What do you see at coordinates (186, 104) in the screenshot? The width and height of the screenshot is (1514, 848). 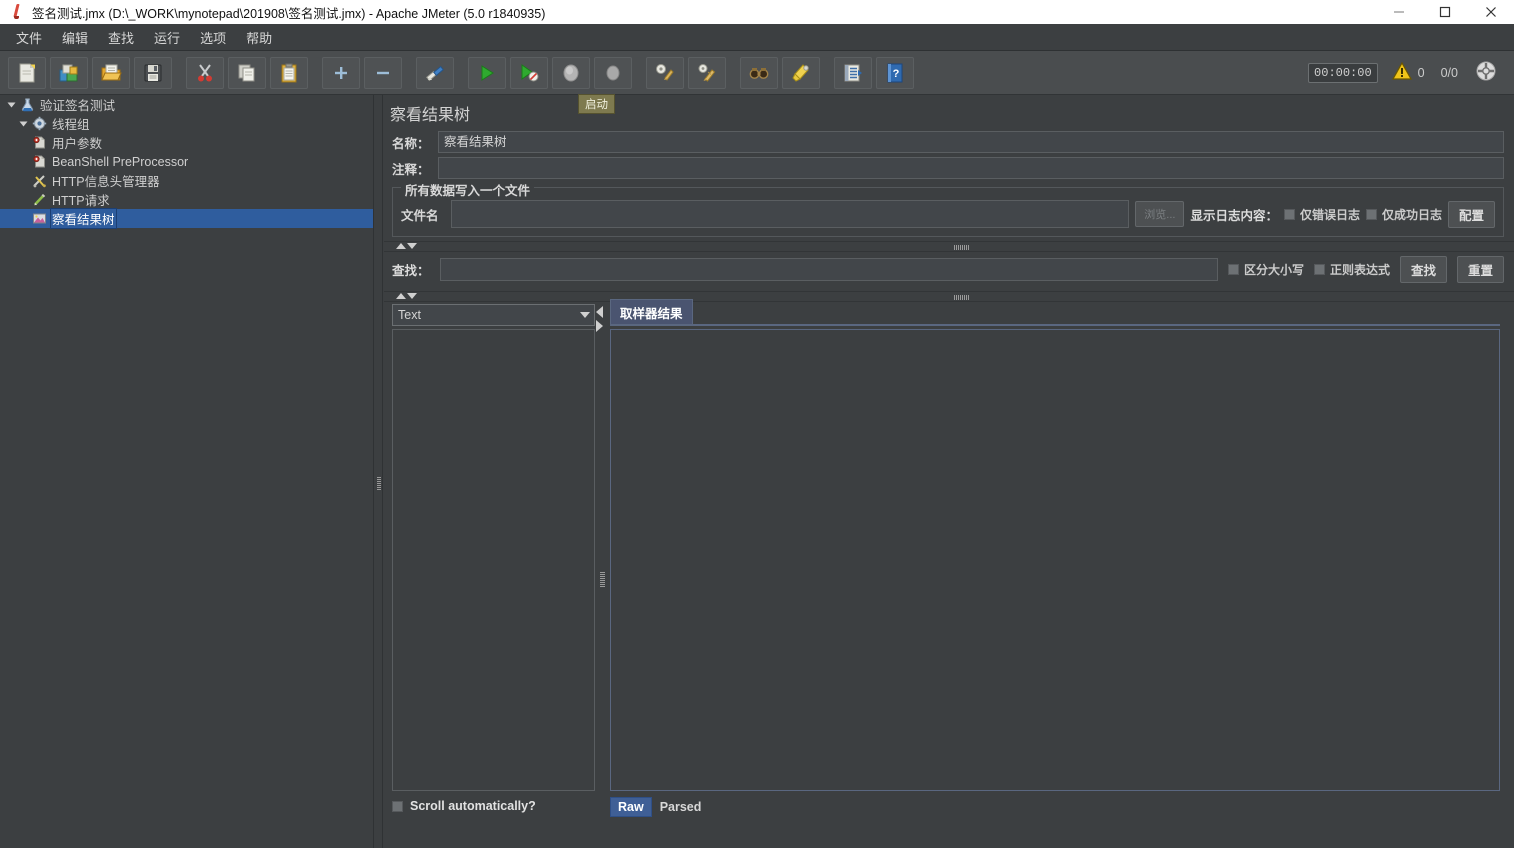 I see `tree-node-test-plan: 验证签名测试` at bounding box center [186, 104].